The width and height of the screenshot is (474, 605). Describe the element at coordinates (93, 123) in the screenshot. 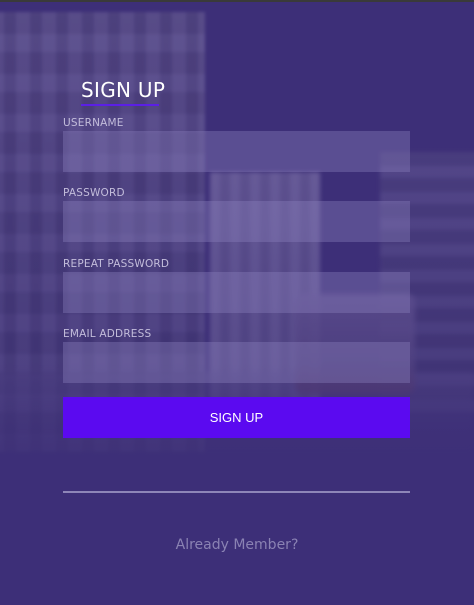

I see `username-label: USERNAME` at that location.